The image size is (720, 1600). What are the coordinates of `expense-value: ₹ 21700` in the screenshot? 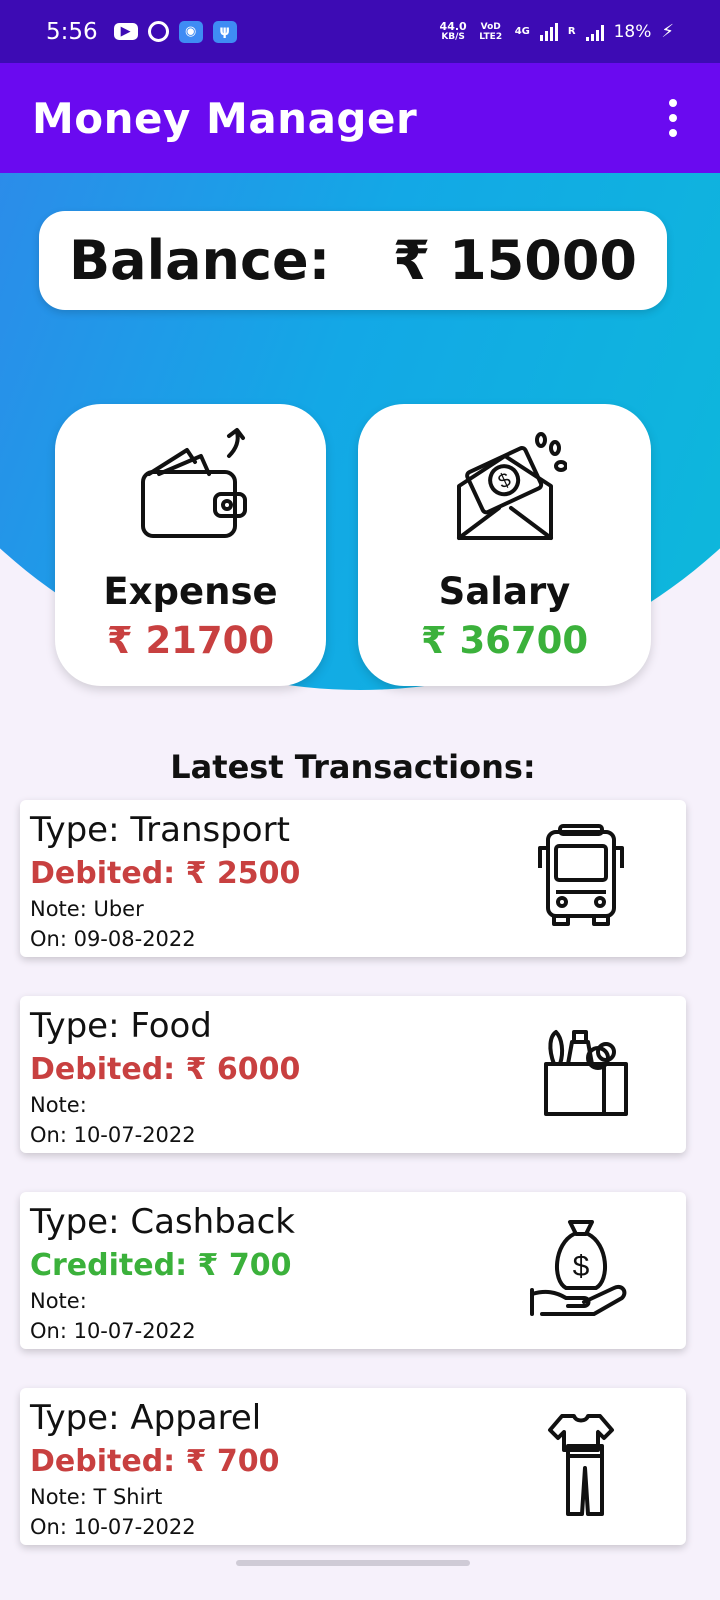 It's located at (190, 640).